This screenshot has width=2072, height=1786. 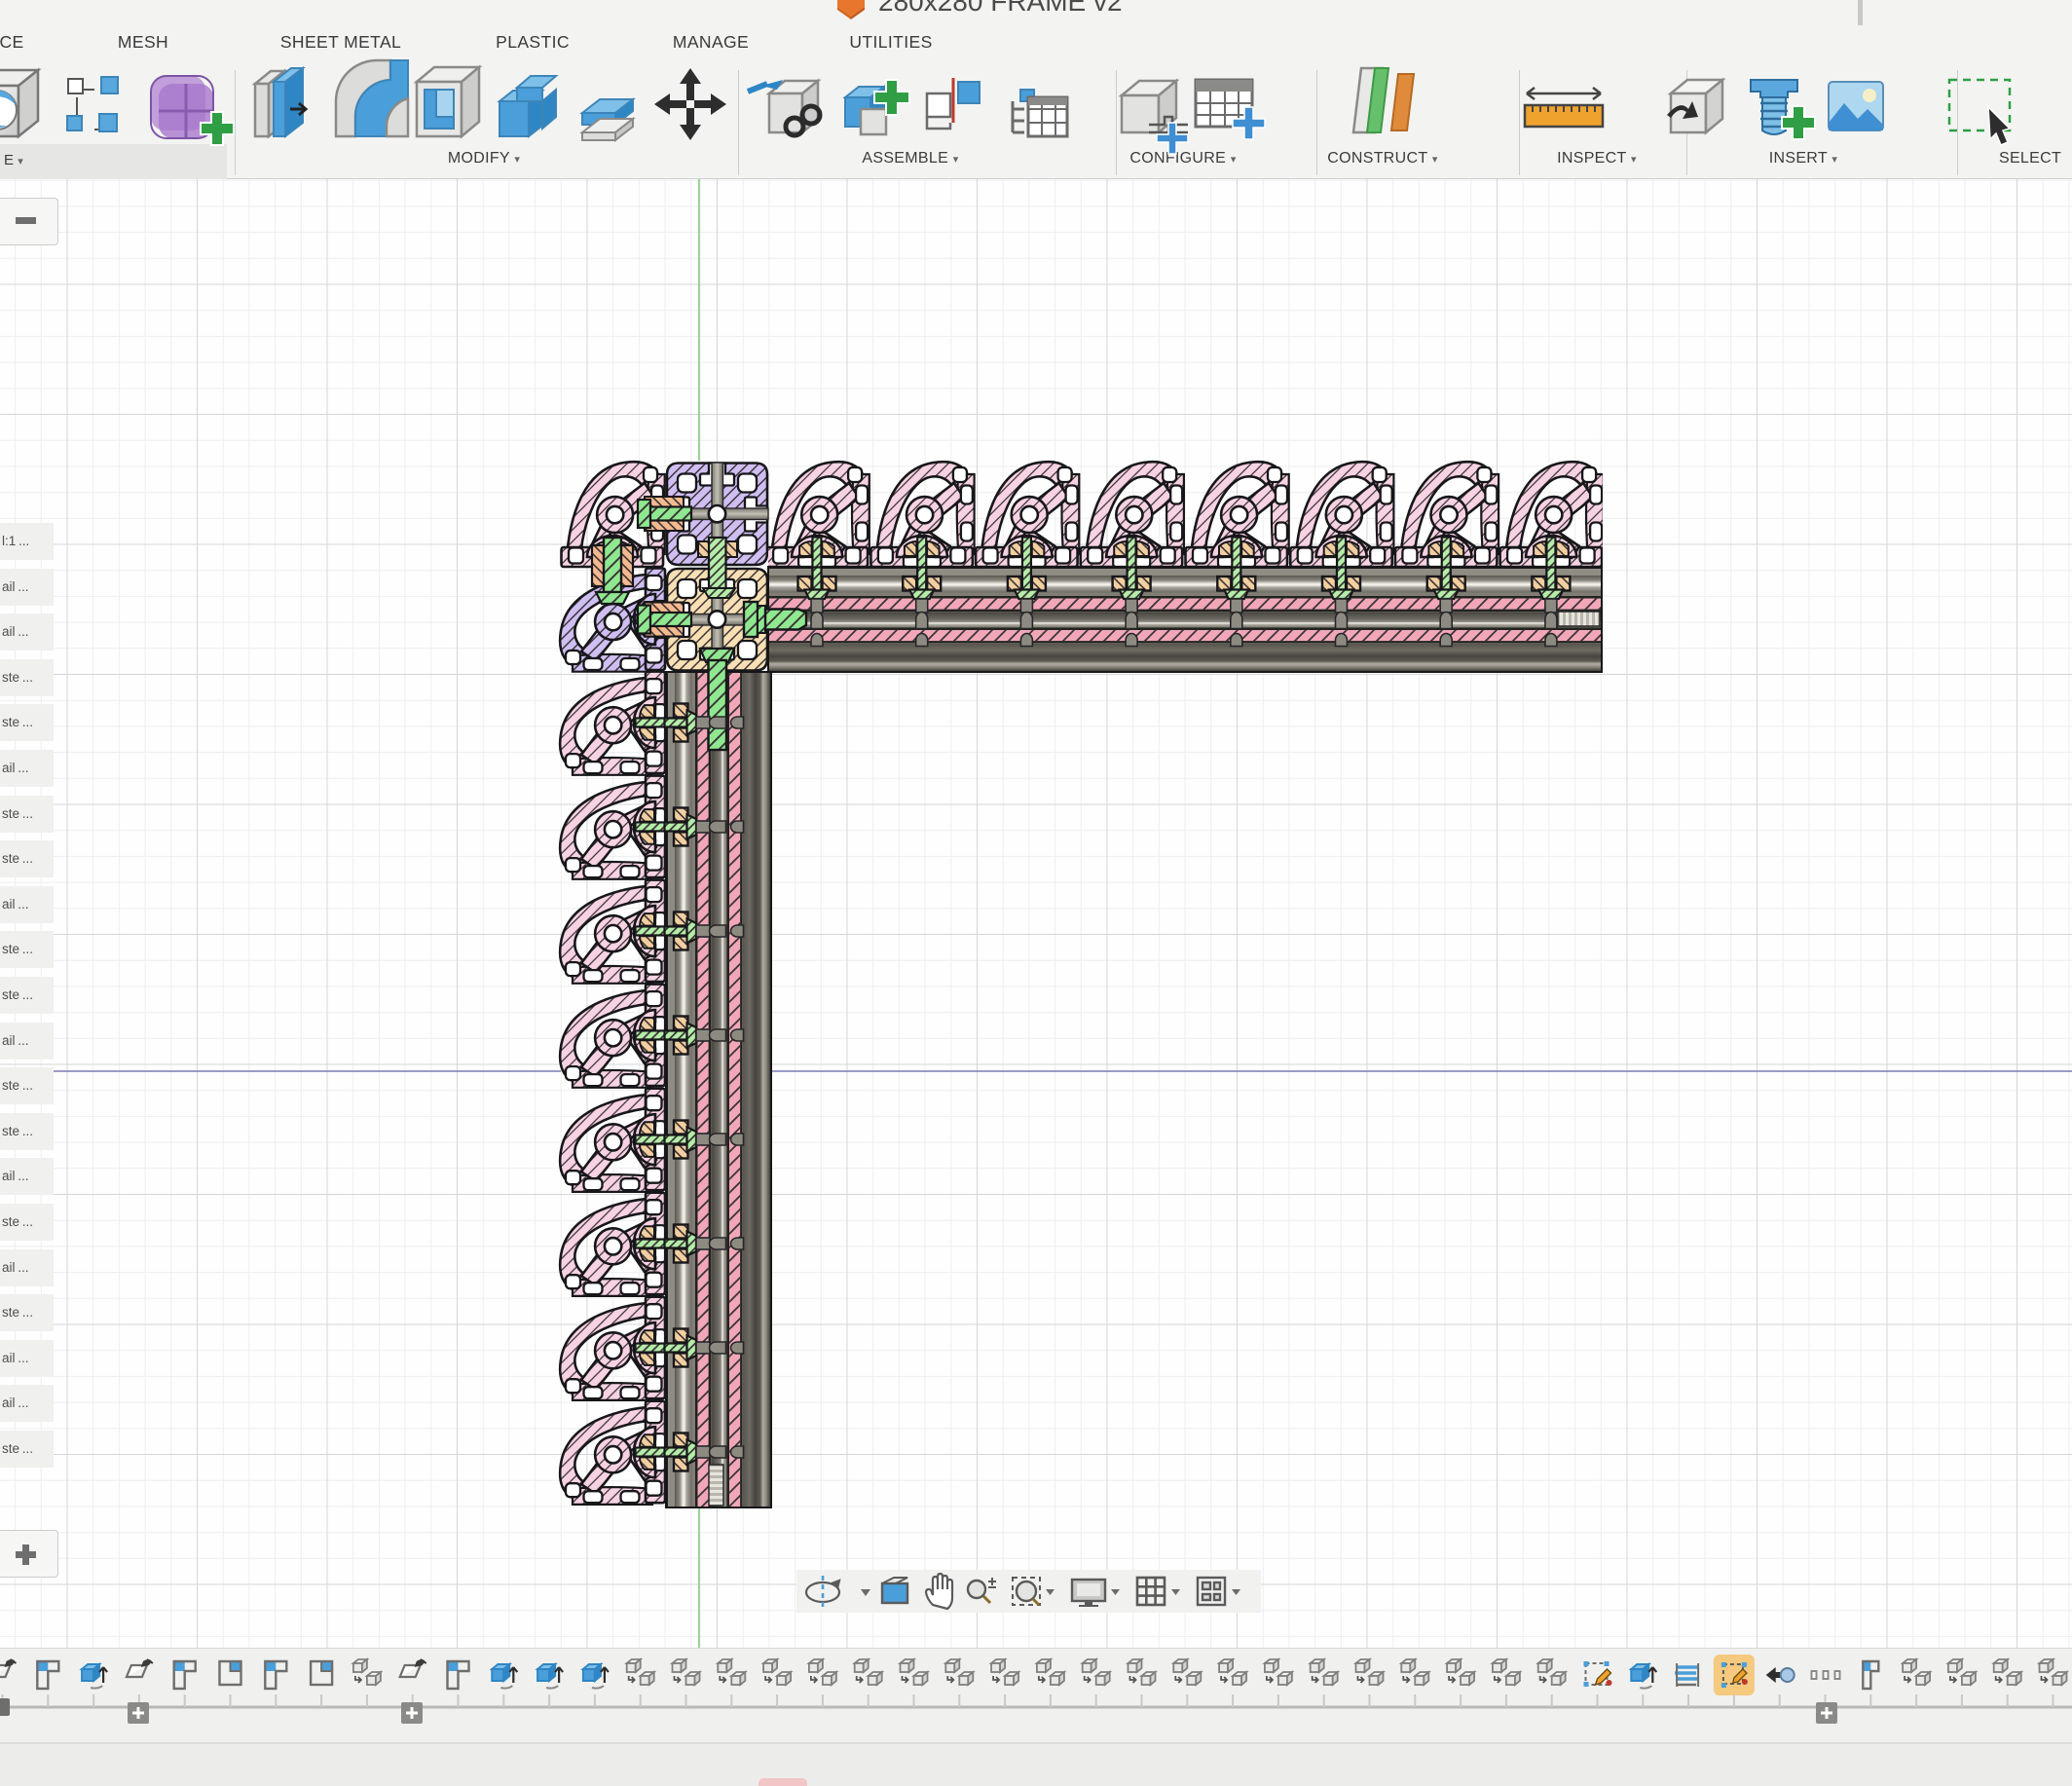 What do you see at coordinates (1000, 8) in the screenshot?
I see `svg-text: 280x280 FRAME v2` at bounding box center [1000, 8].